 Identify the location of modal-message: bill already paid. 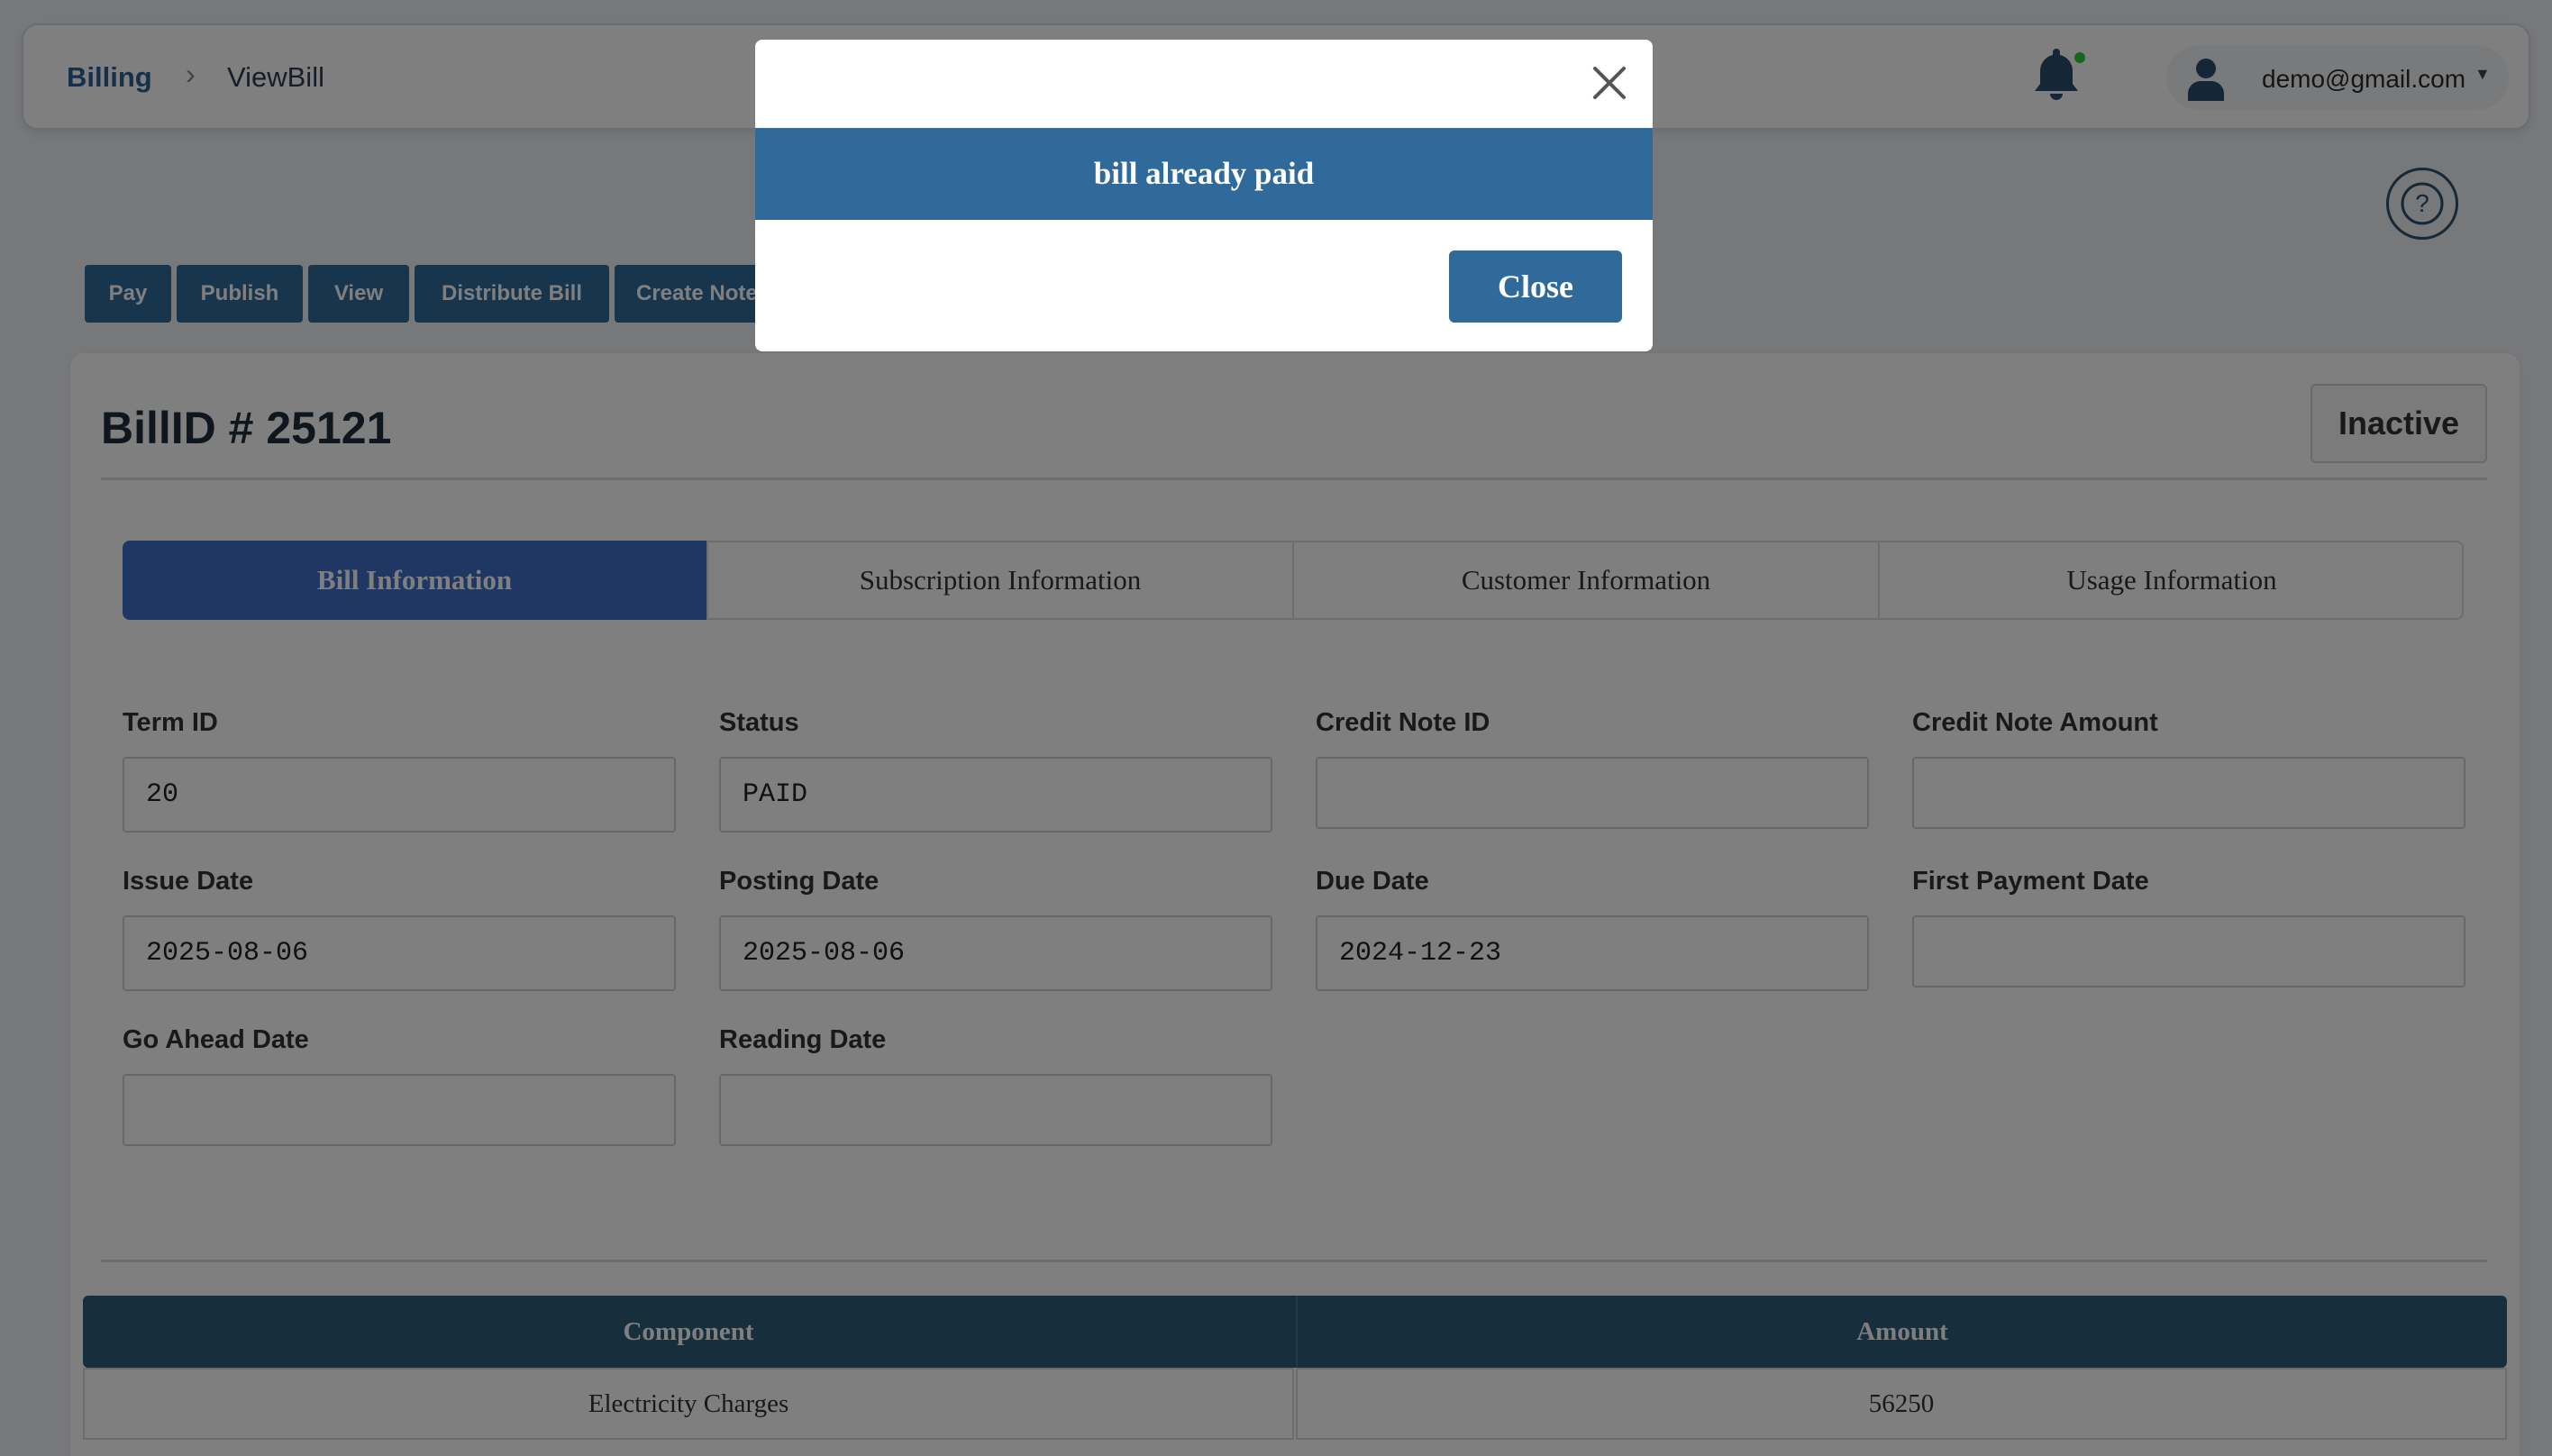
(1204, 174).